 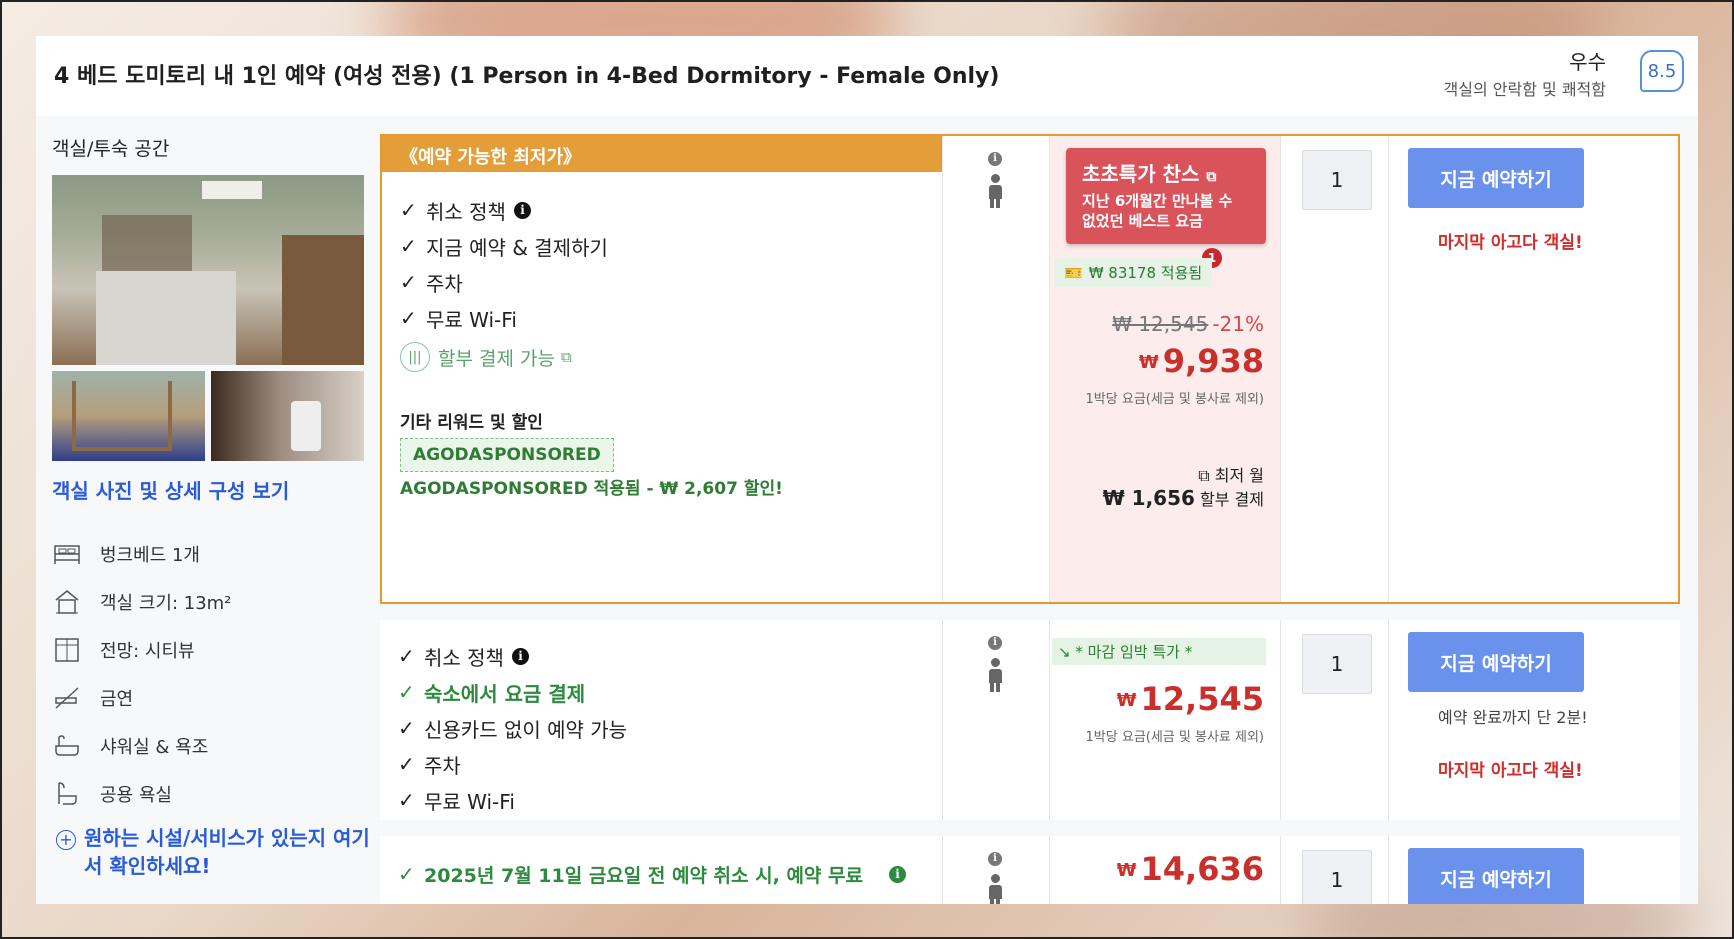 What do you see at coordinates (136, 795) in the screenshot?
I see `feature-label: 공용 욕실` at bounding box center [136, 795].